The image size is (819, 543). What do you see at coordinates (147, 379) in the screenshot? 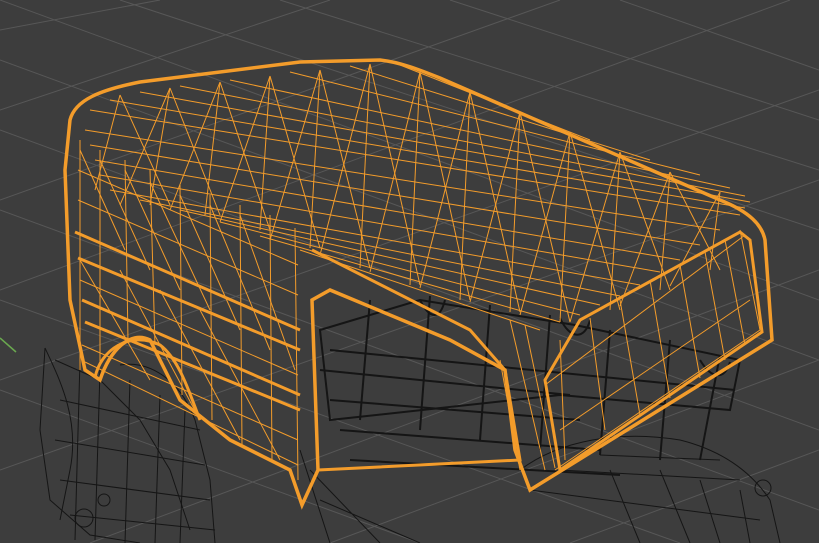
I see `wheel-arch` at bounding box center [147, 379].